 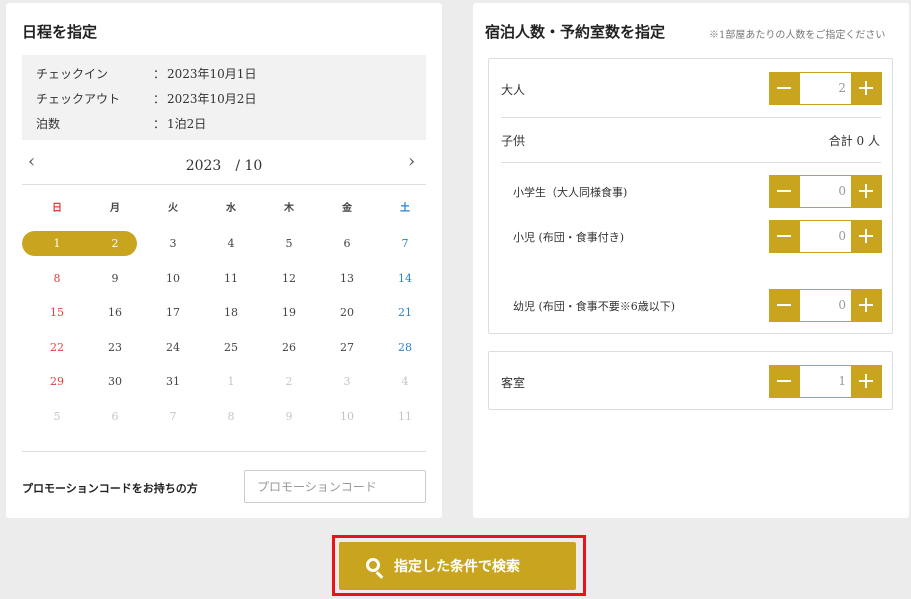 I want to click on calendar-day: 30, so click(x=115, y=382).